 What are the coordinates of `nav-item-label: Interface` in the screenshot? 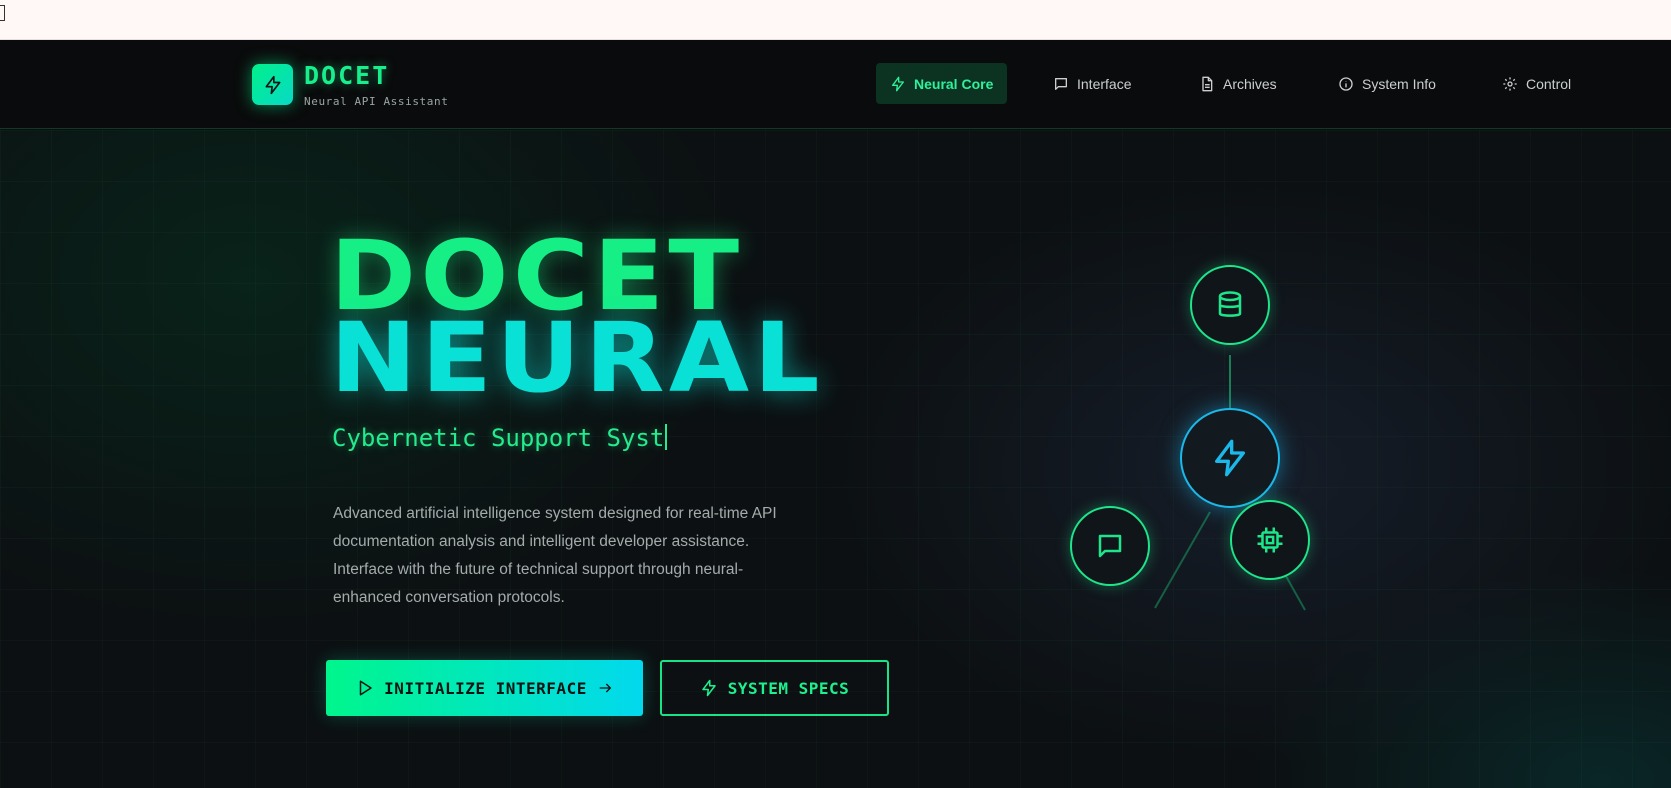 It's located at (1104, 83).